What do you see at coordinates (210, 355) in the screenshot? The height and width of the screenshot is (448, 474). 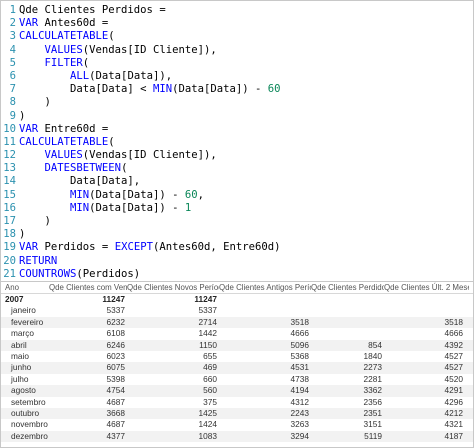 I see `table-cell: 655` at bounding box center [210, 355].